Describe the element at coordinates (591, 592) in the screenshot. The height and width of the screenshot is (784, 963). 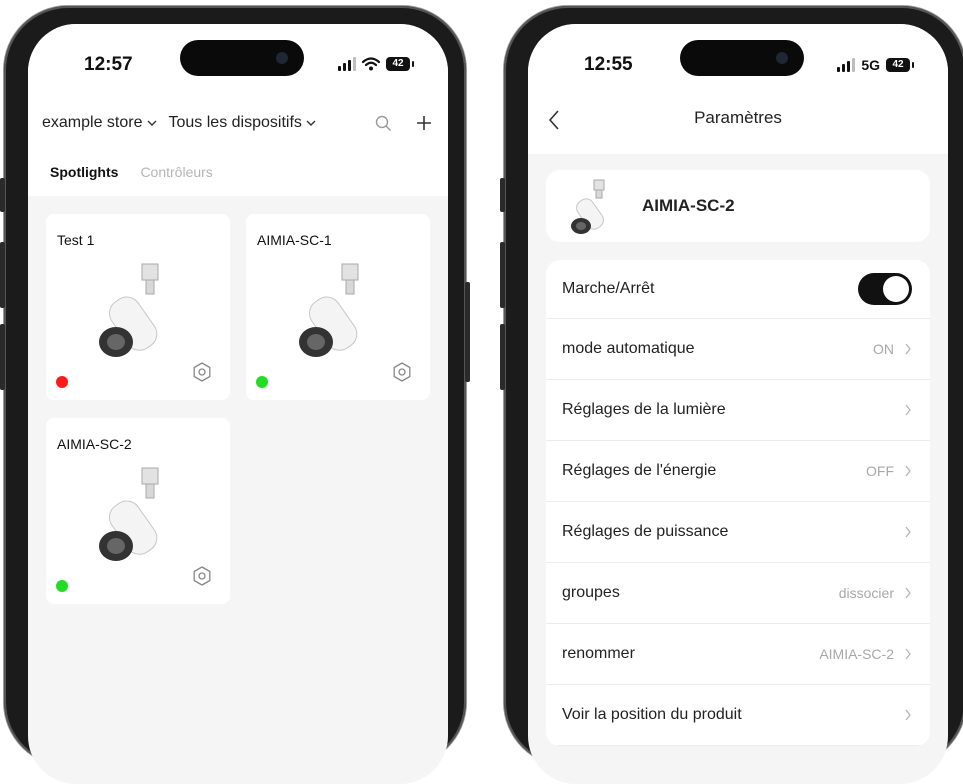
I see `settings-row-label: groupes` at that location.